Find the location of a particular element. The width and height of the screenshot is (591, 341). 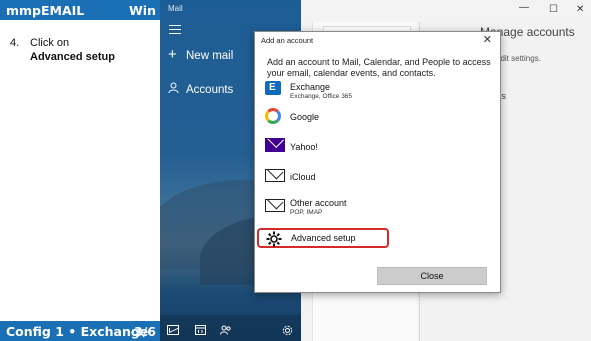

guide-step-target: Advanced setup is located at coordinates (72, 57).